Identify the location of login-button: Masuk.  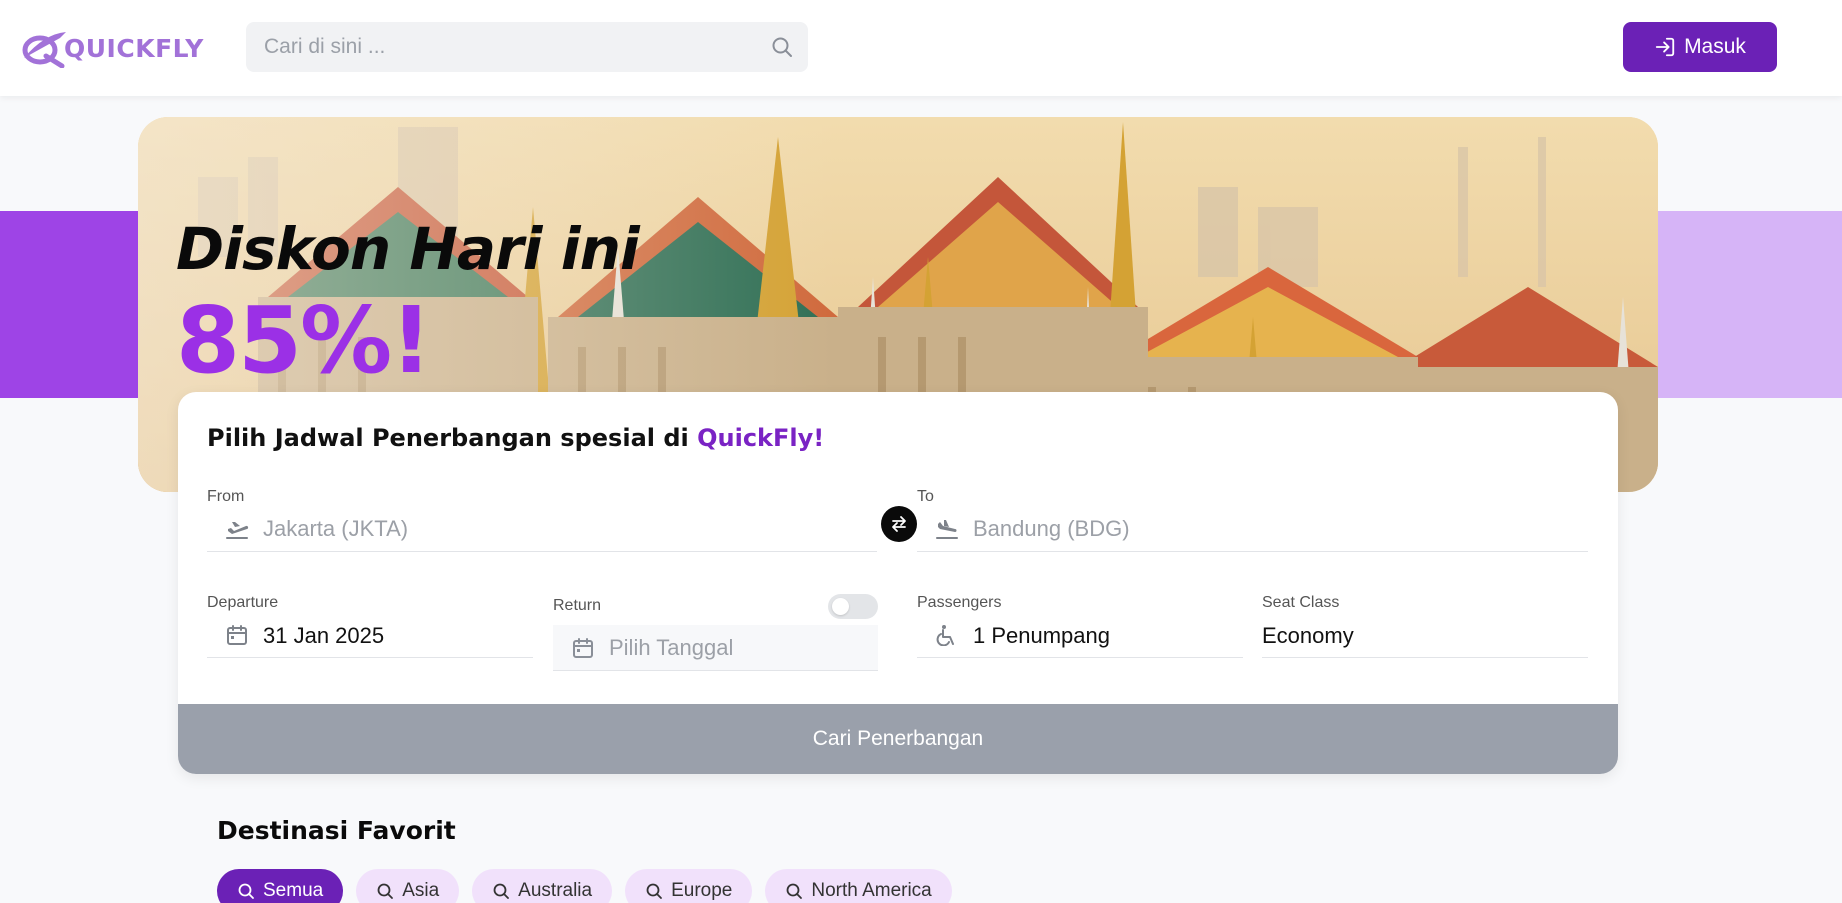
(1700, 47).